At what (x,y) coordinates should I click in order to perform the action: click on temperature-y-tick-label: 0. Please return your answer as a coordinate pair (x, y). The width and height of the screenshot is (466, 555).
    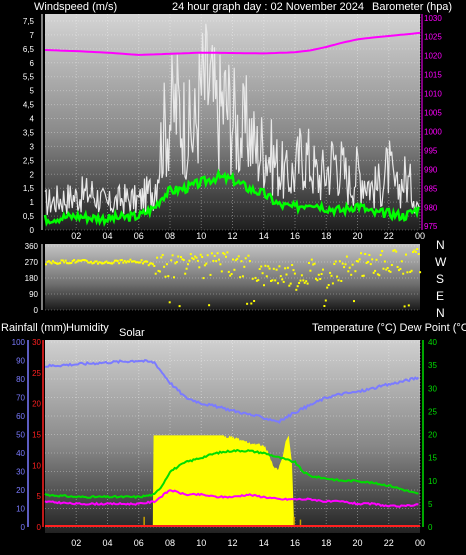
    Looking at the image, I should click on (430, 527).